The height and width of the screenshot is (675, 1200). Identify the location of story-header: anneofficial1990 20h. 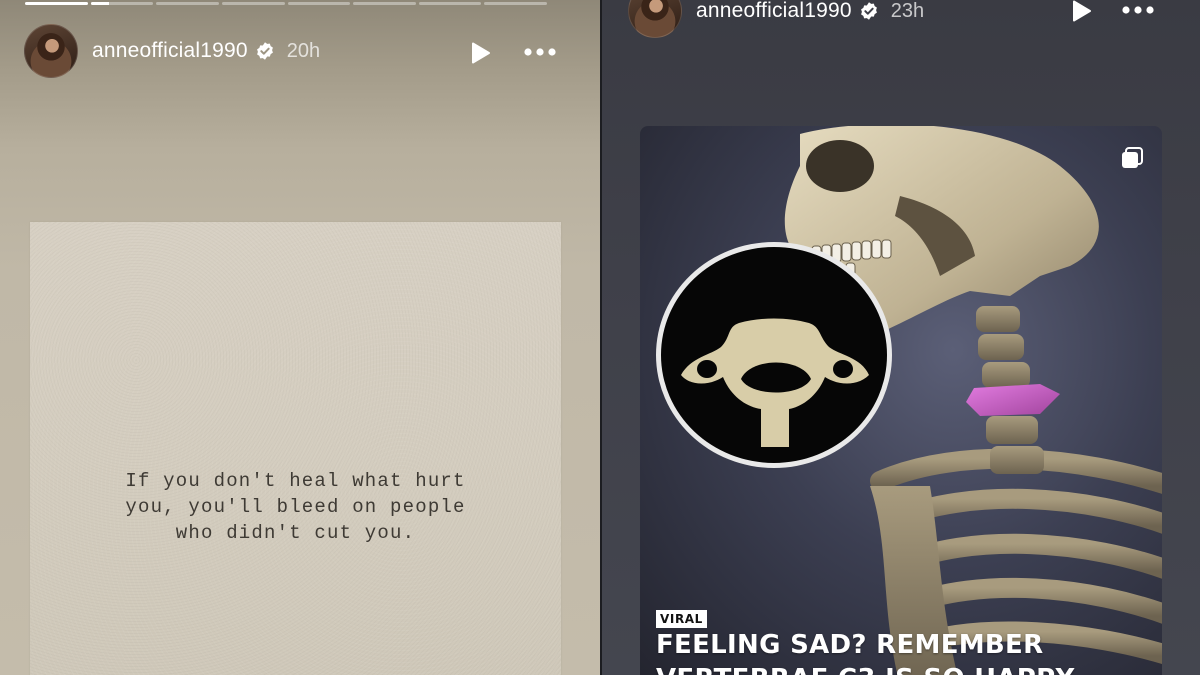
(172, 51).